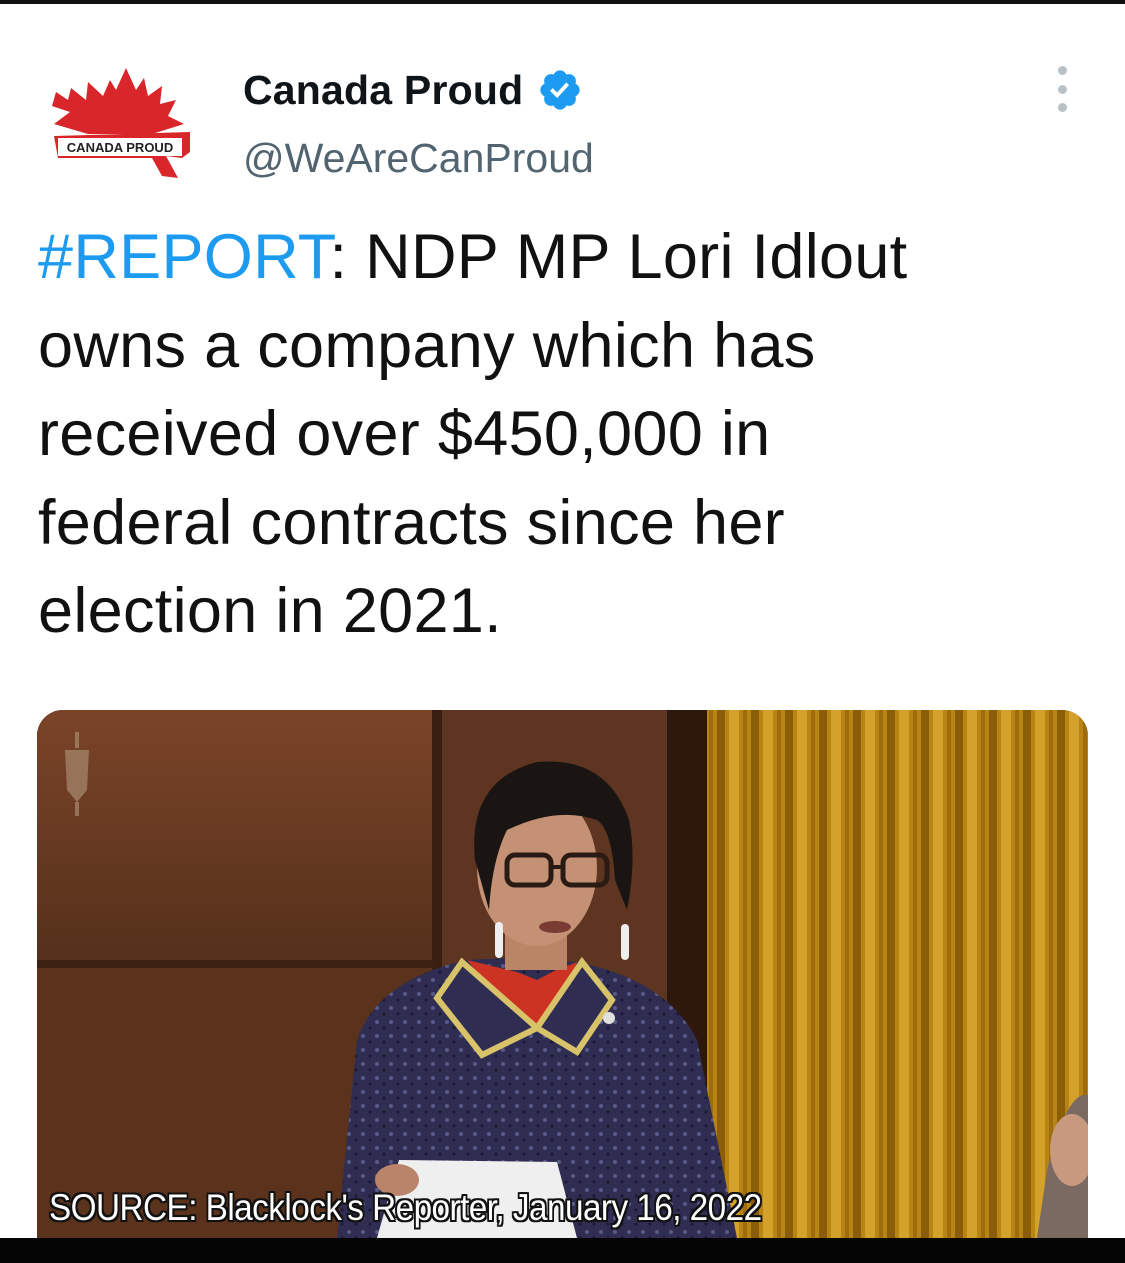  I want to click on author-handle: @WeAreCanProud, so click(418, 158).